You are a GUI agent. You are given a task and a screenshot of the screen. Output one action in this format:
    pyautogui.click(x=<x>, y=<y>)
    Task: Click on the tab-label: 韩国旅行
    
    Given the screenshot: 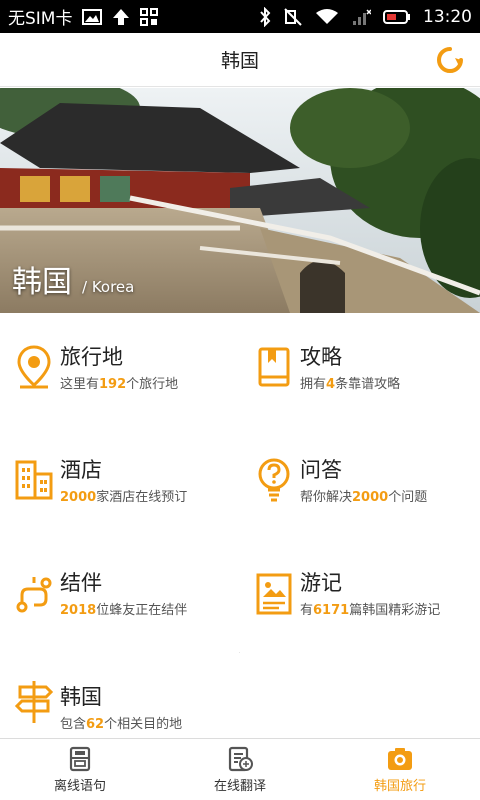 What is the action you would take?
    pyautogui.click(x=399, y=786)
    